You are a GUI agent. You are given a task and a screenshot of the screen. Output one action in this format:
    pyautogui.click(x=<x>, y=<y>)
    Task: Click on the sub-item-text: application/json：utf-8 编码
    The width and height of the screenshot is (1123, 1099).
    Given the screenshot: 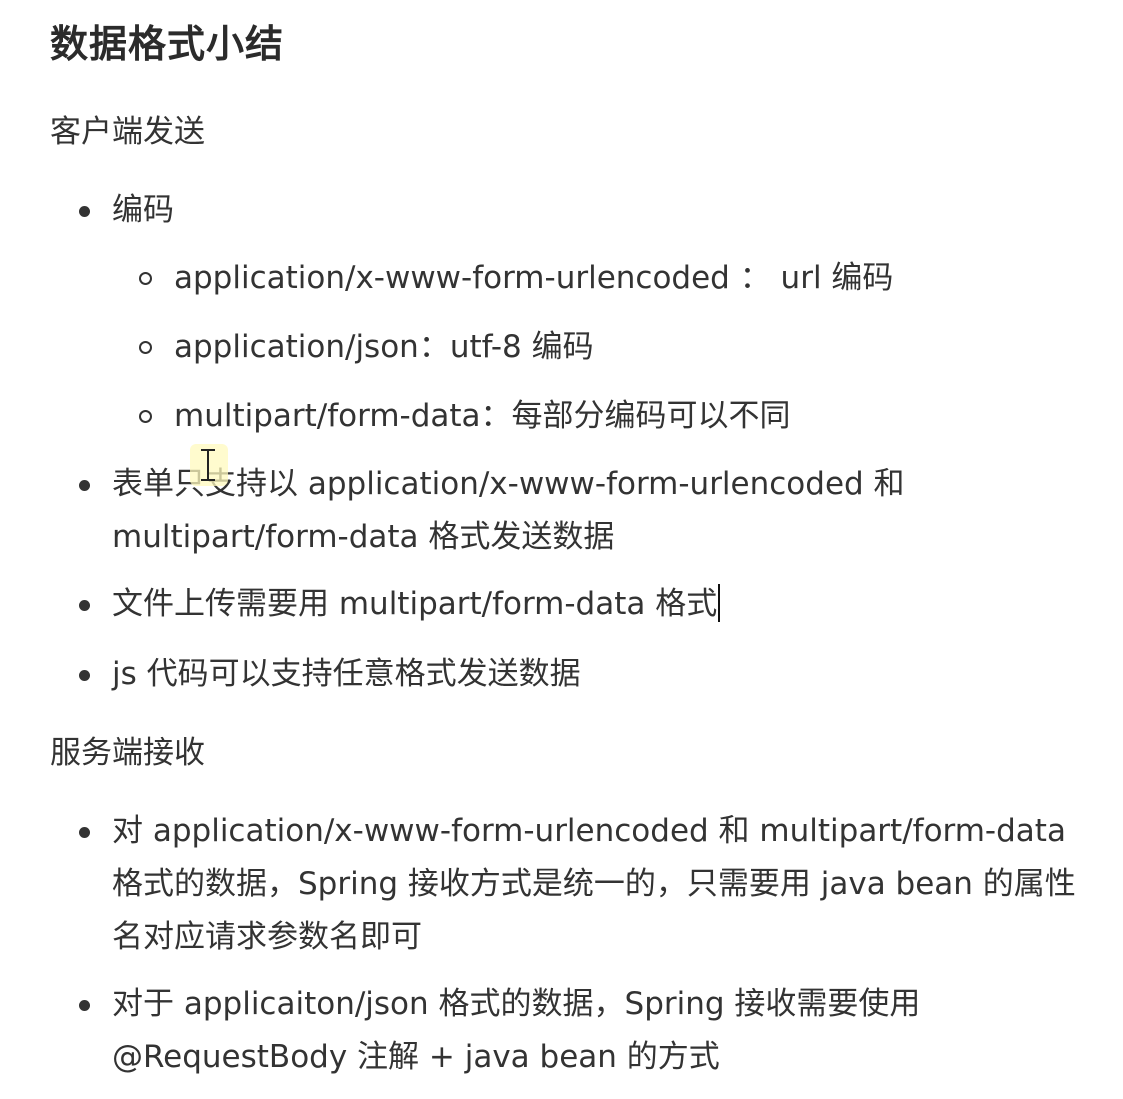 What is the action you would take?
    pyautogui.click(x=384, y=347)
    